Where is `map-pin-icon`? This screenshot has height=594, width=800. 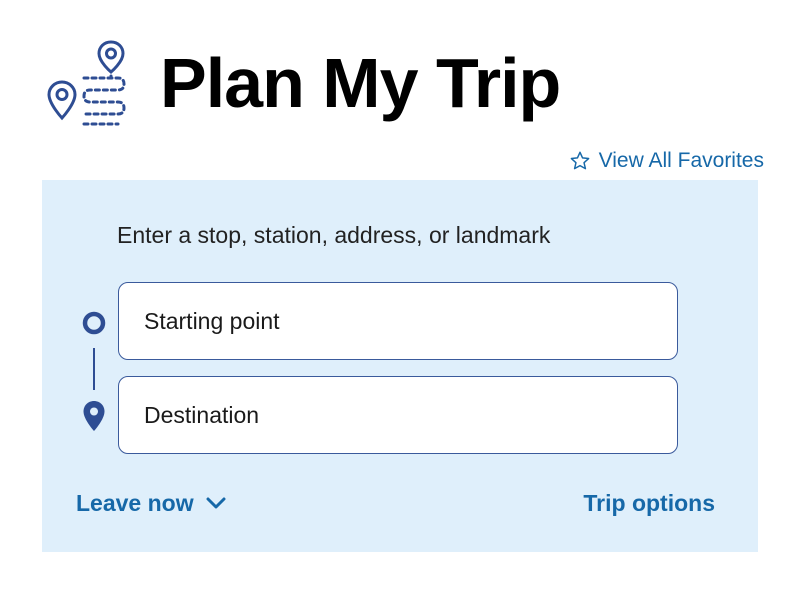 map-pin-icon is located at coordinates (94, 416).